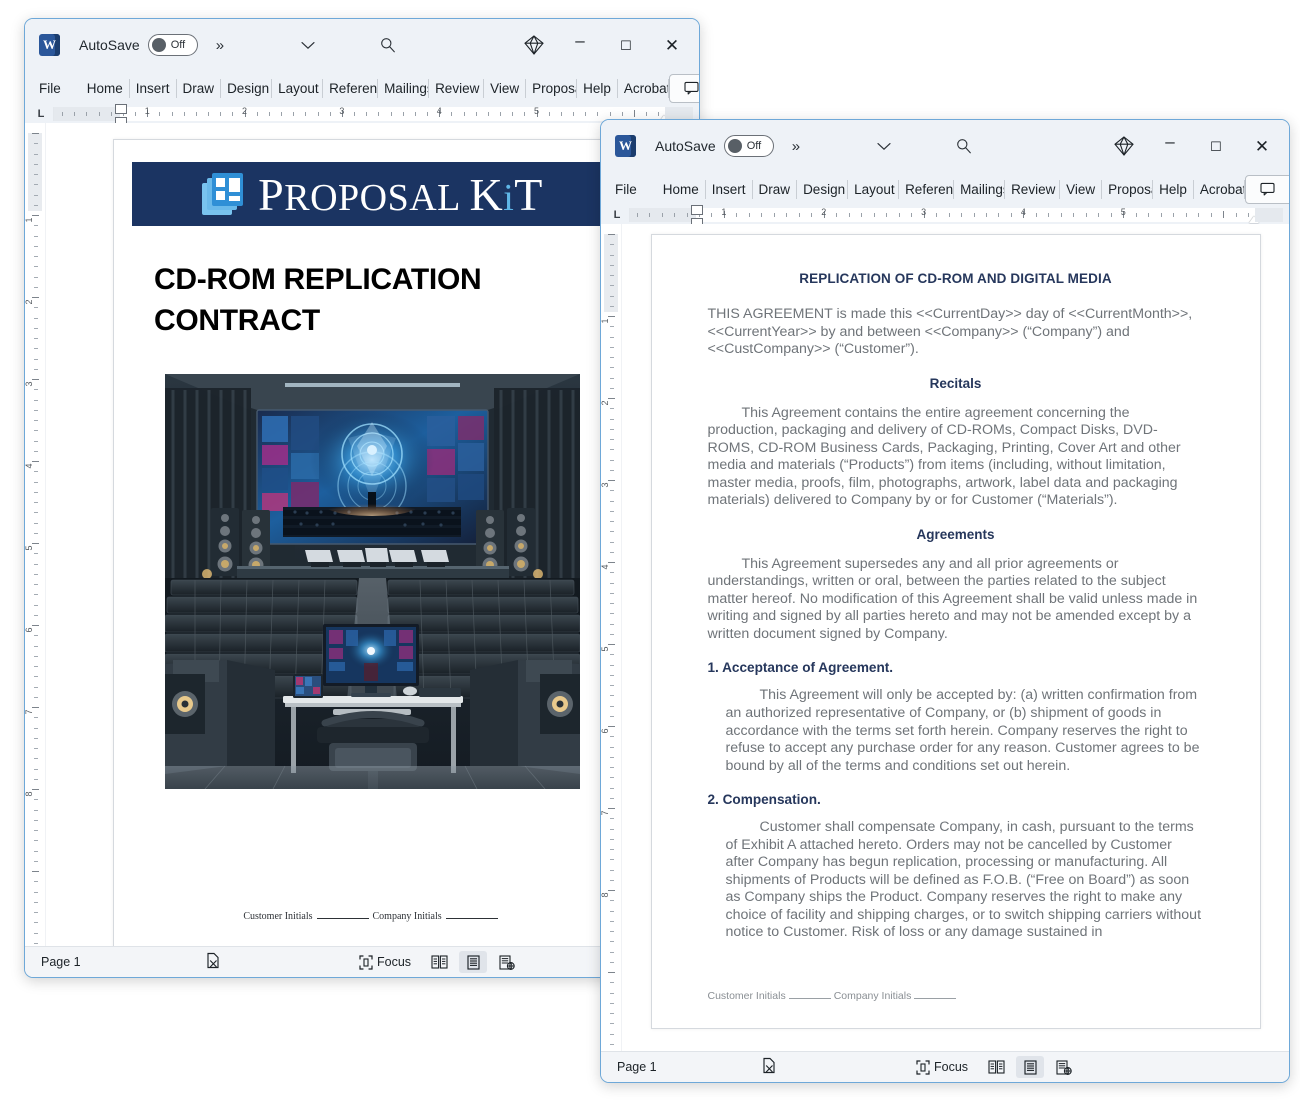  Describe the element at coordinates (611, 637) in the screenshot. I see `vertical-ruler-front: 1 2 3 4 5 6 7 8` at that location.